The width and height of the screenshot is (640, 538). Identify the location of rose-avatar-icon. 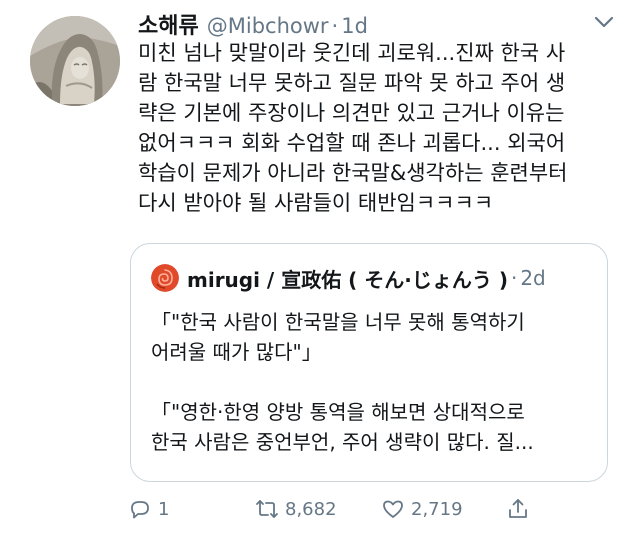
(165, 278).